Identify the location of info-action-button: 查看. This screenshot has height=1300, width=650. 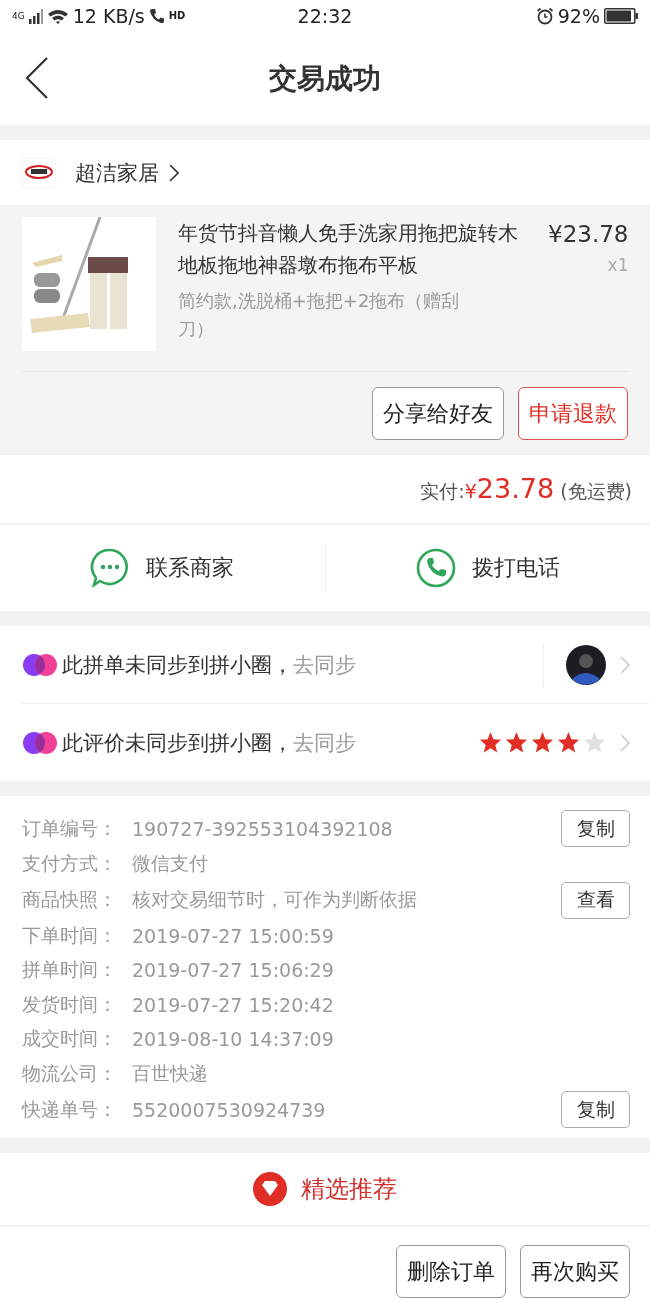
(595, 900).